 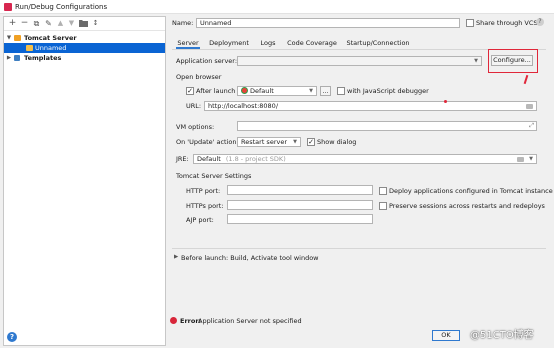 I want to click on after-launch-label: After launch, so click(x=216, y=91).